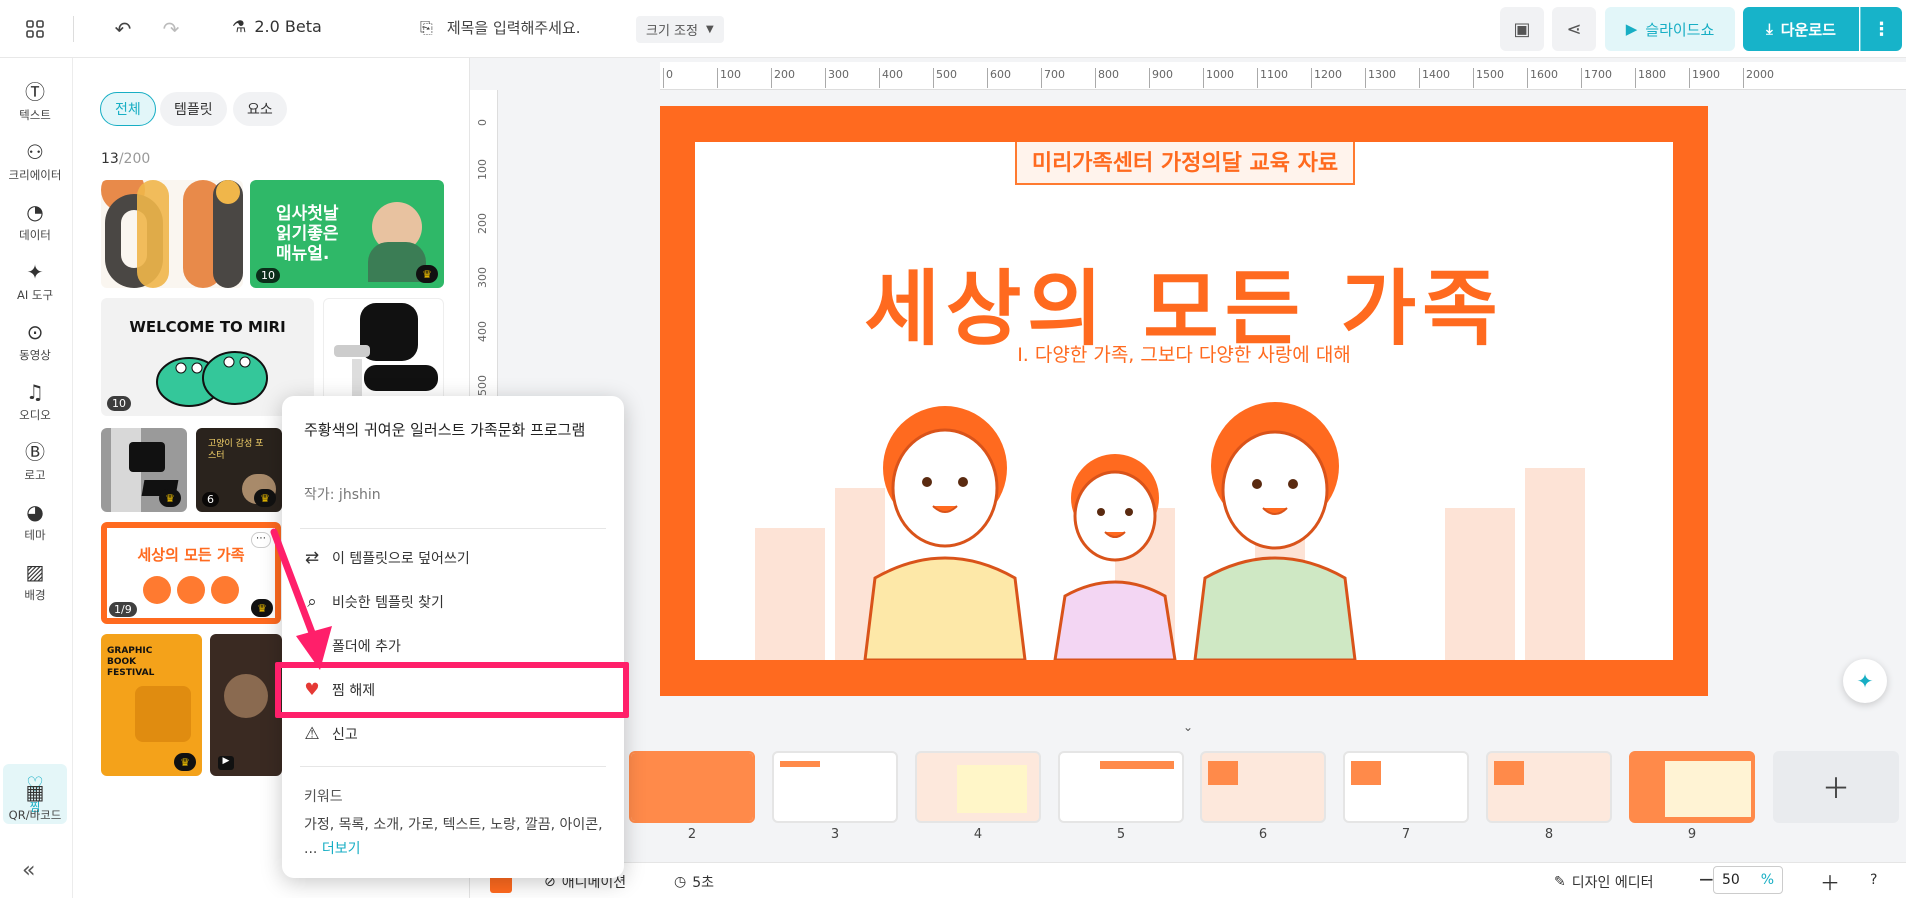  I want to click on music-icon: ♫, so click(35, 392).